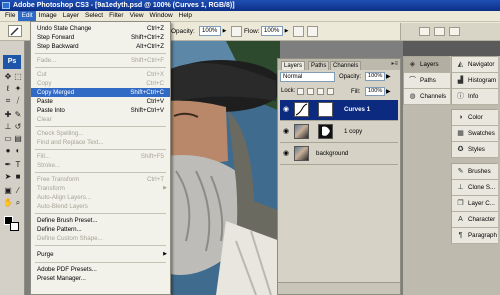  Describe the element at coordinates (100, 110) in the screenshot. I see `menu-item-paste-into: Paste Into Shift+Ctrl+V` at that location.